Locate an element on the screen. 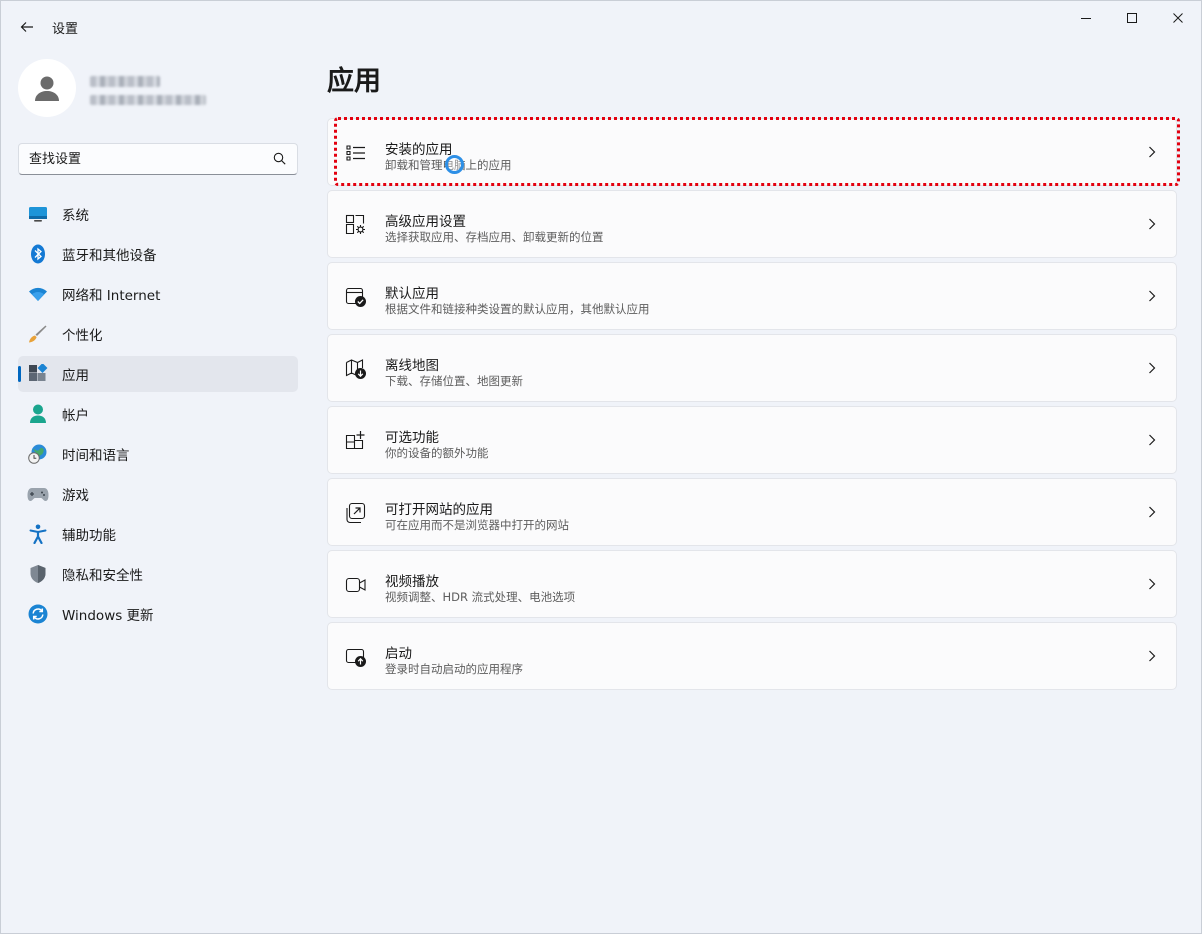 The height and width of the screenshot is (934, 1202). gamepad-icon is located at coordinates (38, 494).